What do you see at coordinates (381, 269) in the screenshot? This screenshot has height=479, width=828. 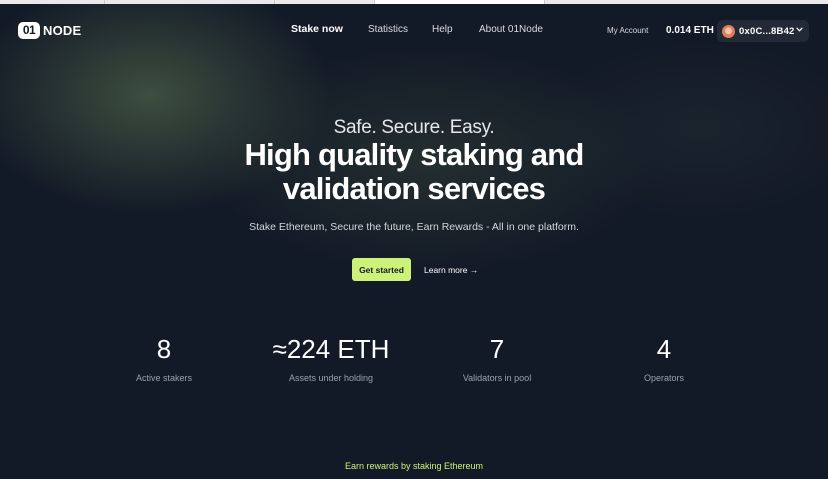 I see `get-started-button: Get started` at bounding box center [381, 269].